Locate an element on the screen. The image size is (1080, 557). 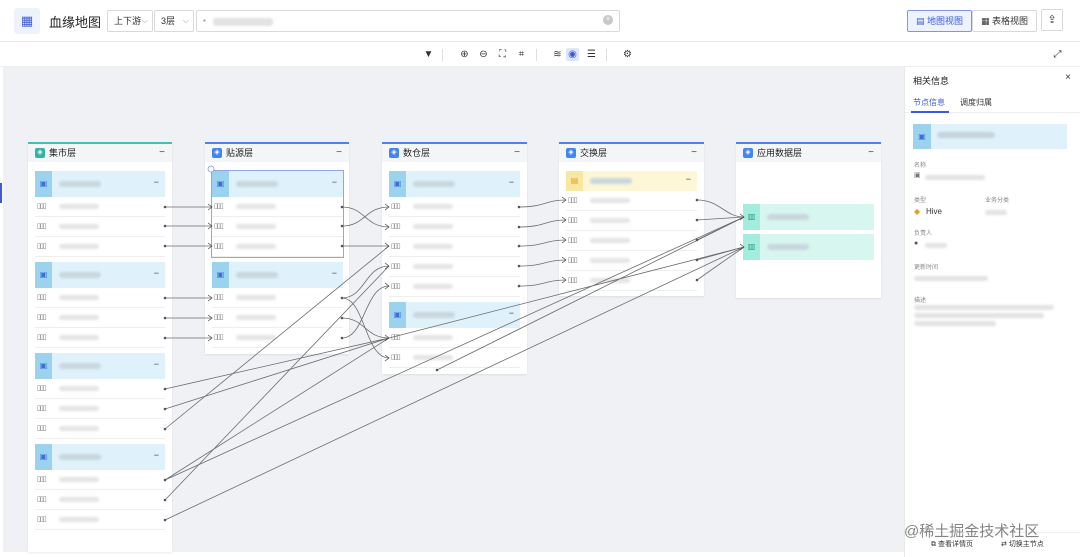
expand-icon: ⤢ is located at coordinates (1057, 54).